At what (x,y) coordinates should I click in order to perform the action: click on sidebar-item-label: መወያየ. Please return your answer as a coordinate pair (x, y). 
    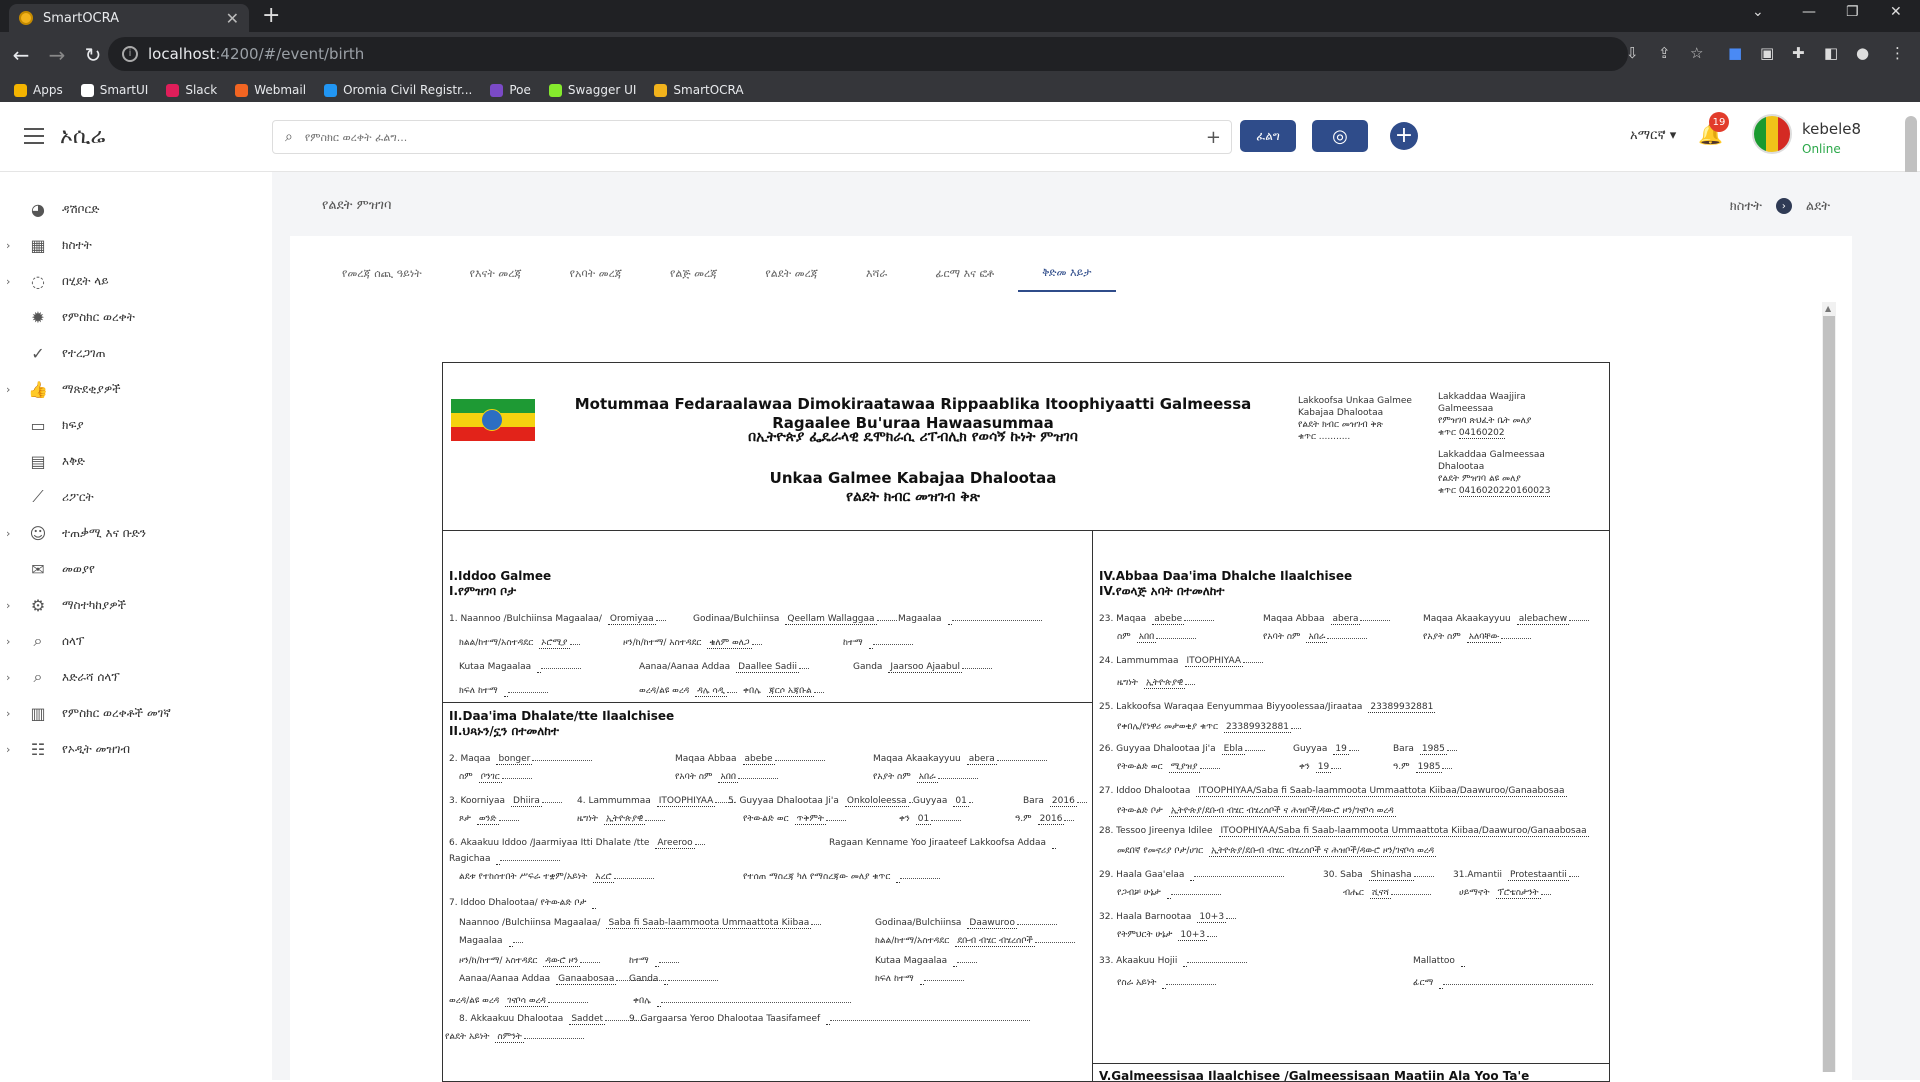
    Looking at the image, I should click on (78, 568).